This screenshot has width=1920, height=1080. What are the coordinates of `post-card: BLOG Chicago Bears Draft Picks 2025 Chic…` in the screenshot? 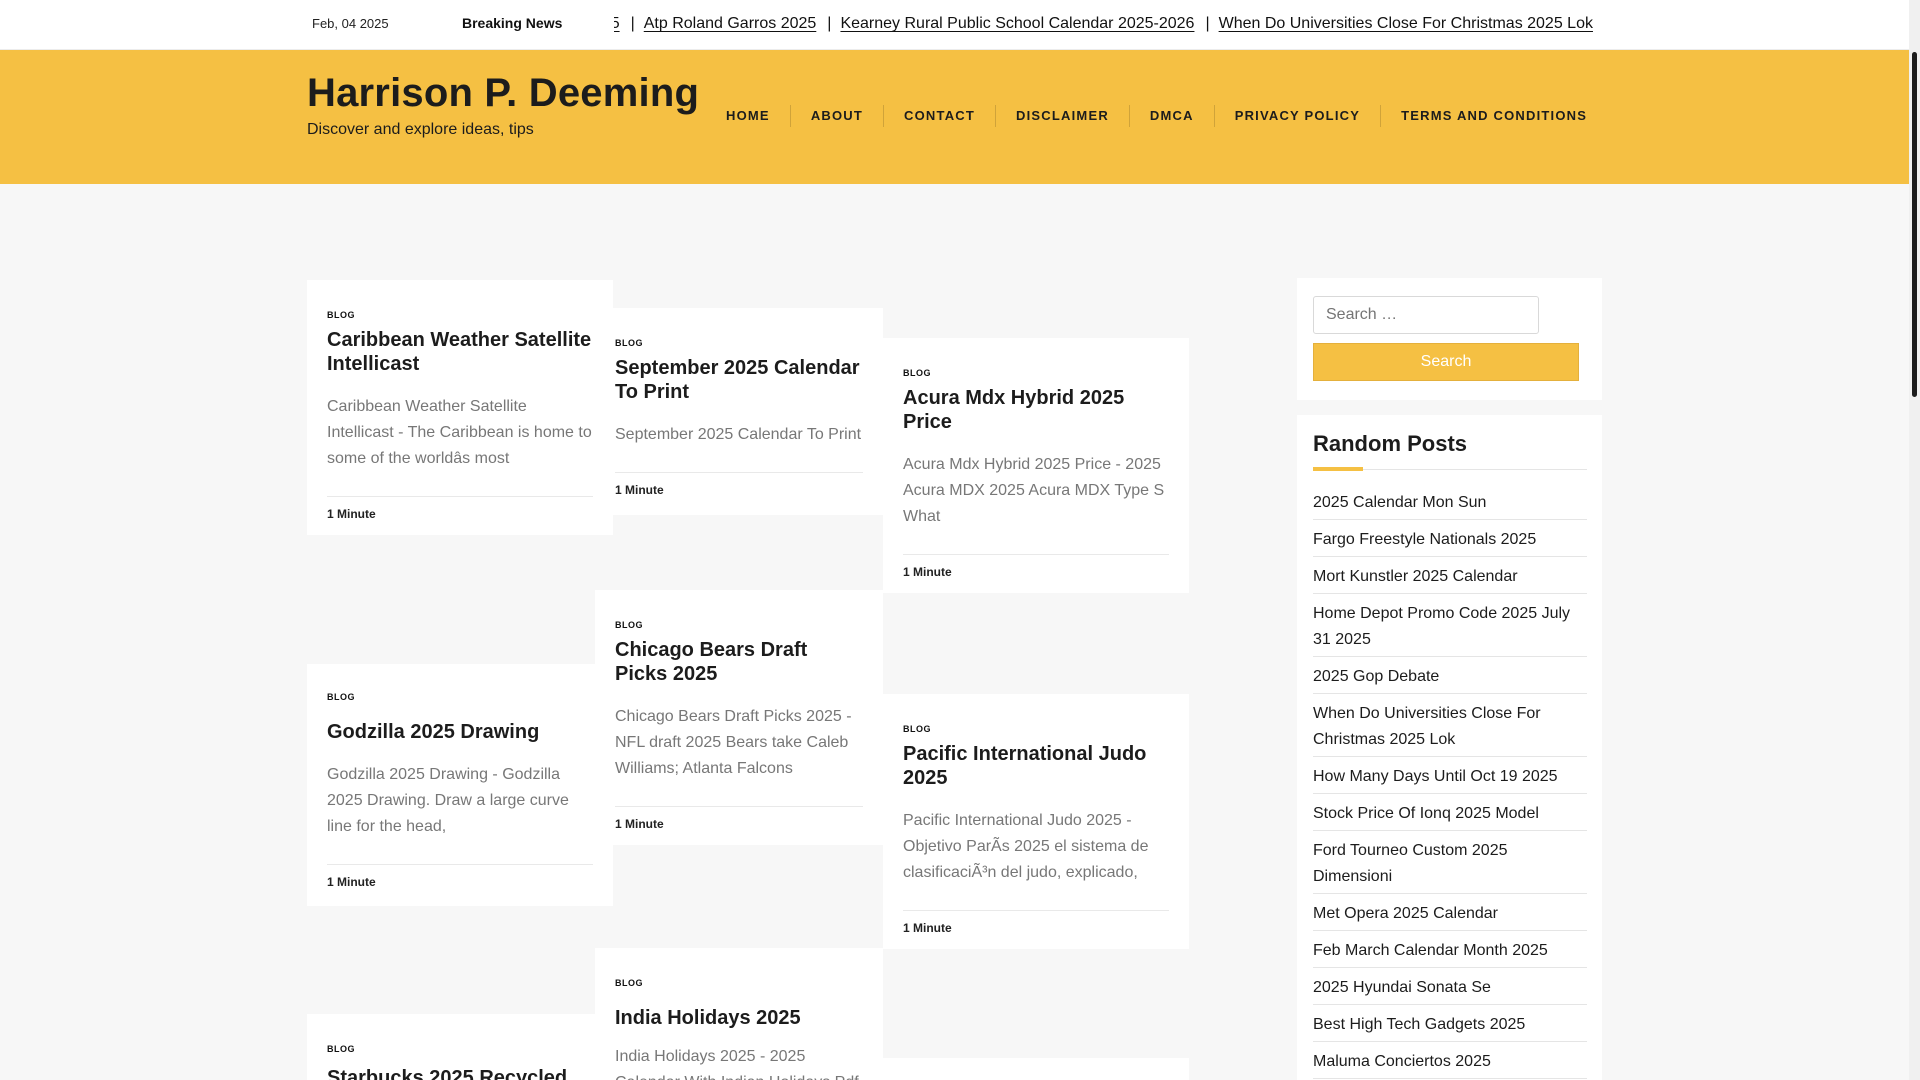 It's located at (739, 717).